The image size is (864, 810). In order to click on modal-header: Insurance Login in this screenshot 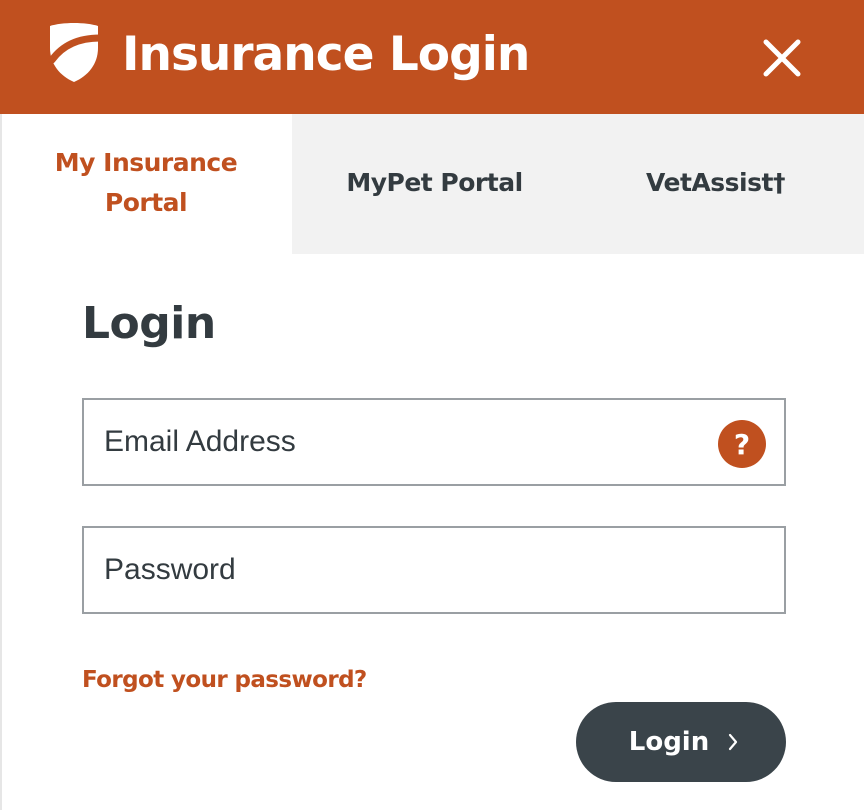, I will do `click(432, 57)`.